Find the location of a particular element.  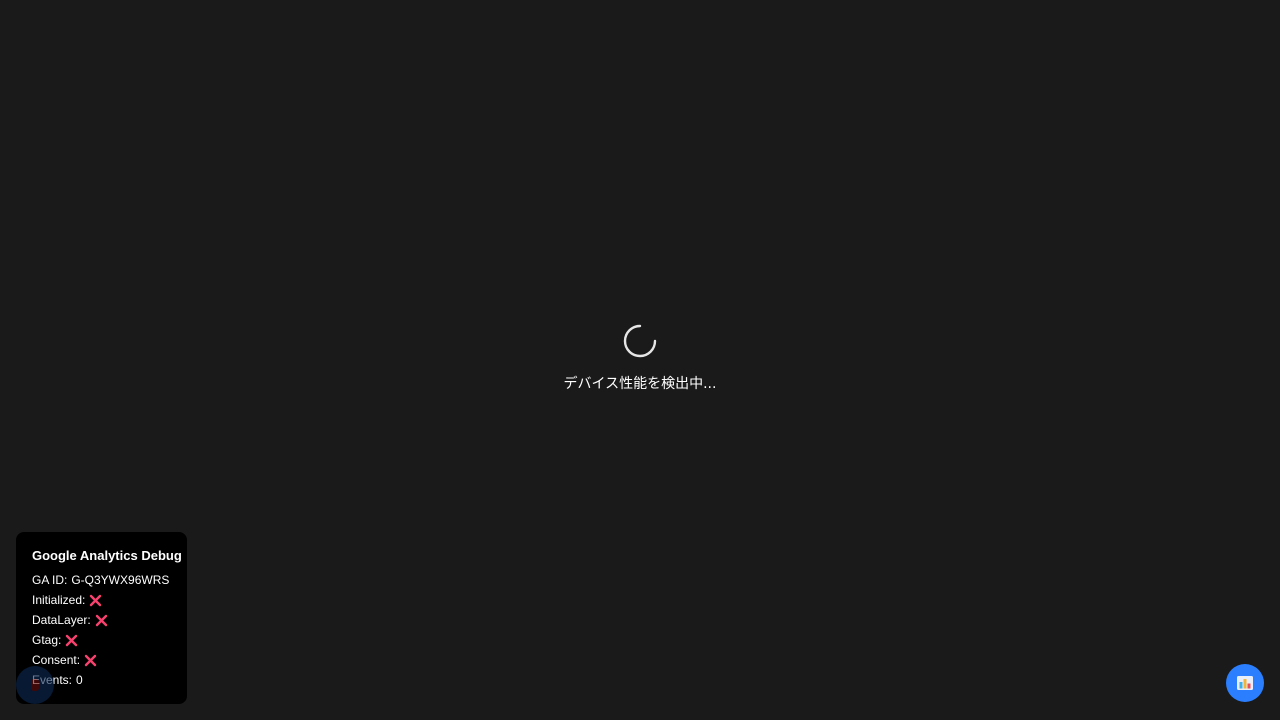

bar-chart-icon is located at coordinates (1245, 683).